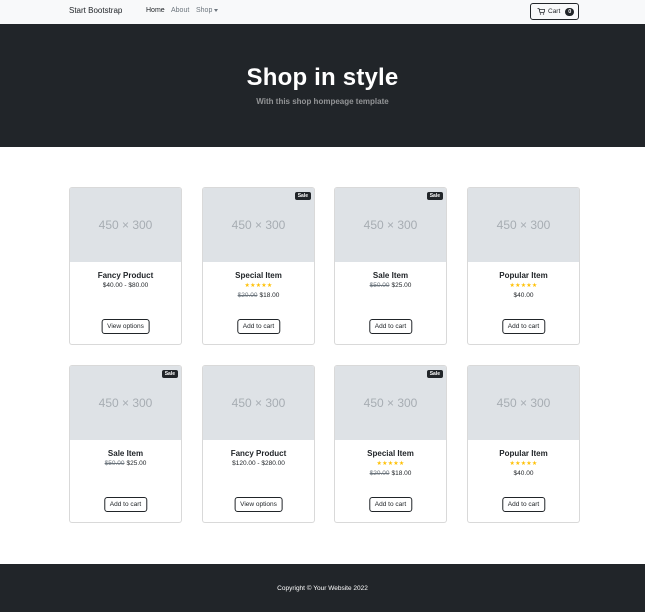 This screenshot has width=645, height=612. Describe the element at coordinates (322, 101) in the screenshot. I see `hero-subtitle: With this shop hompeage template` at that location.